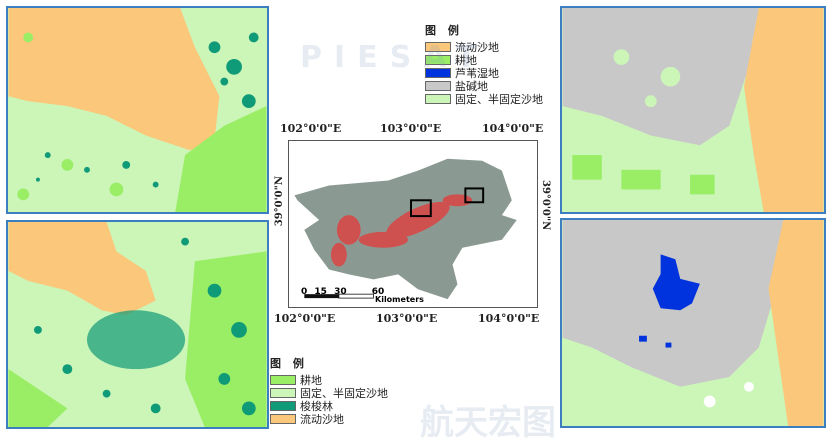 The height and width of the screenshot is (444, 838). I want to click on scale-unit: Kilometers, so click(399, 299).